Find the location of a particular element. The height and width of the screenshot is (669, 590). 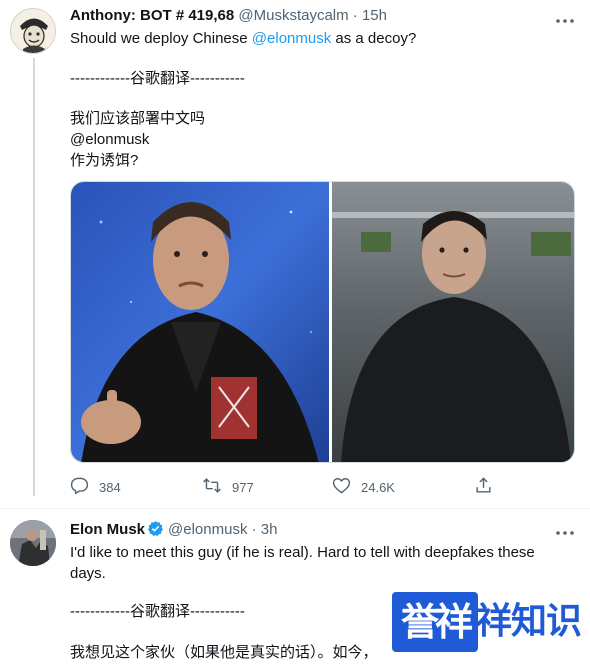

display-name: Anthony: BOT # 419,68 is located at coordinates (152, 15).